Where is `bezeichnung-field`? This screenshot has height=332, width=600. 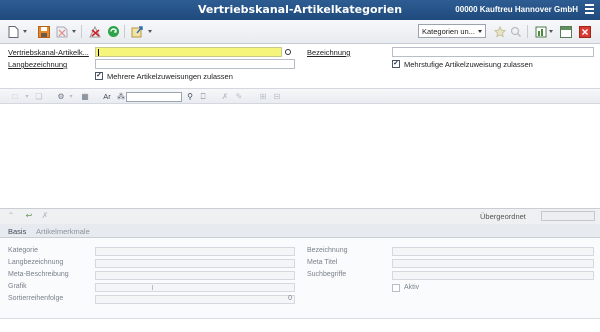
bezeichnung-field is located at coordinates (493, 52).